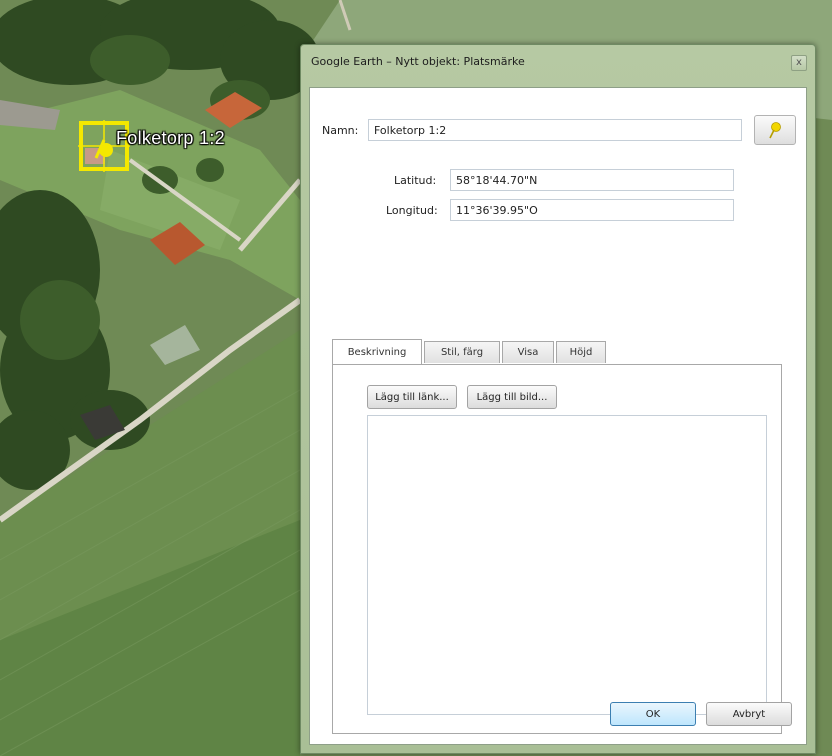 The width and height of the screenshot is (832, 756). What do you see at coordinates (528, 352) in the screenshot?
I see `tab-view: Visa` at bounding box center [528, 352].